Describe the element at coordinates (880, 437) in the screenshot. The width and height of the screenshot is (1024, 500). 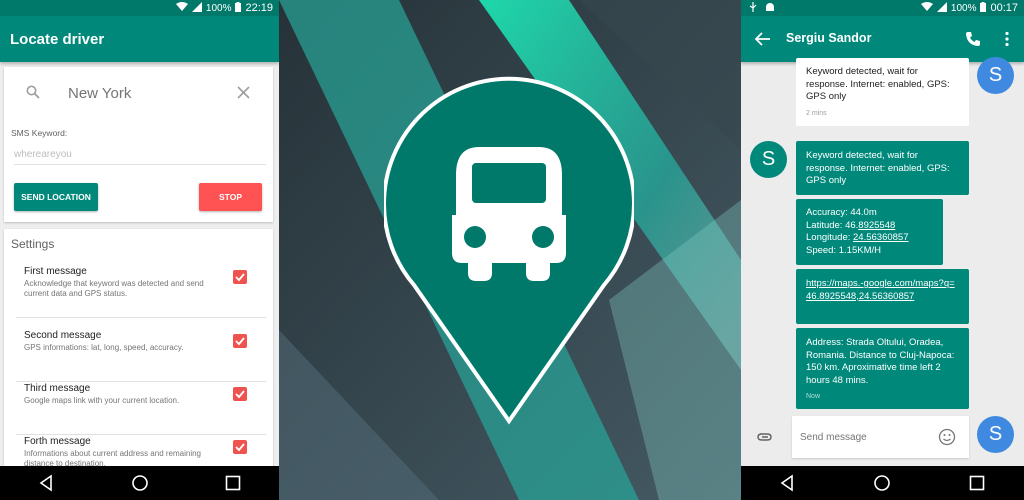
I see `message-compose-field: Send message` at that location.